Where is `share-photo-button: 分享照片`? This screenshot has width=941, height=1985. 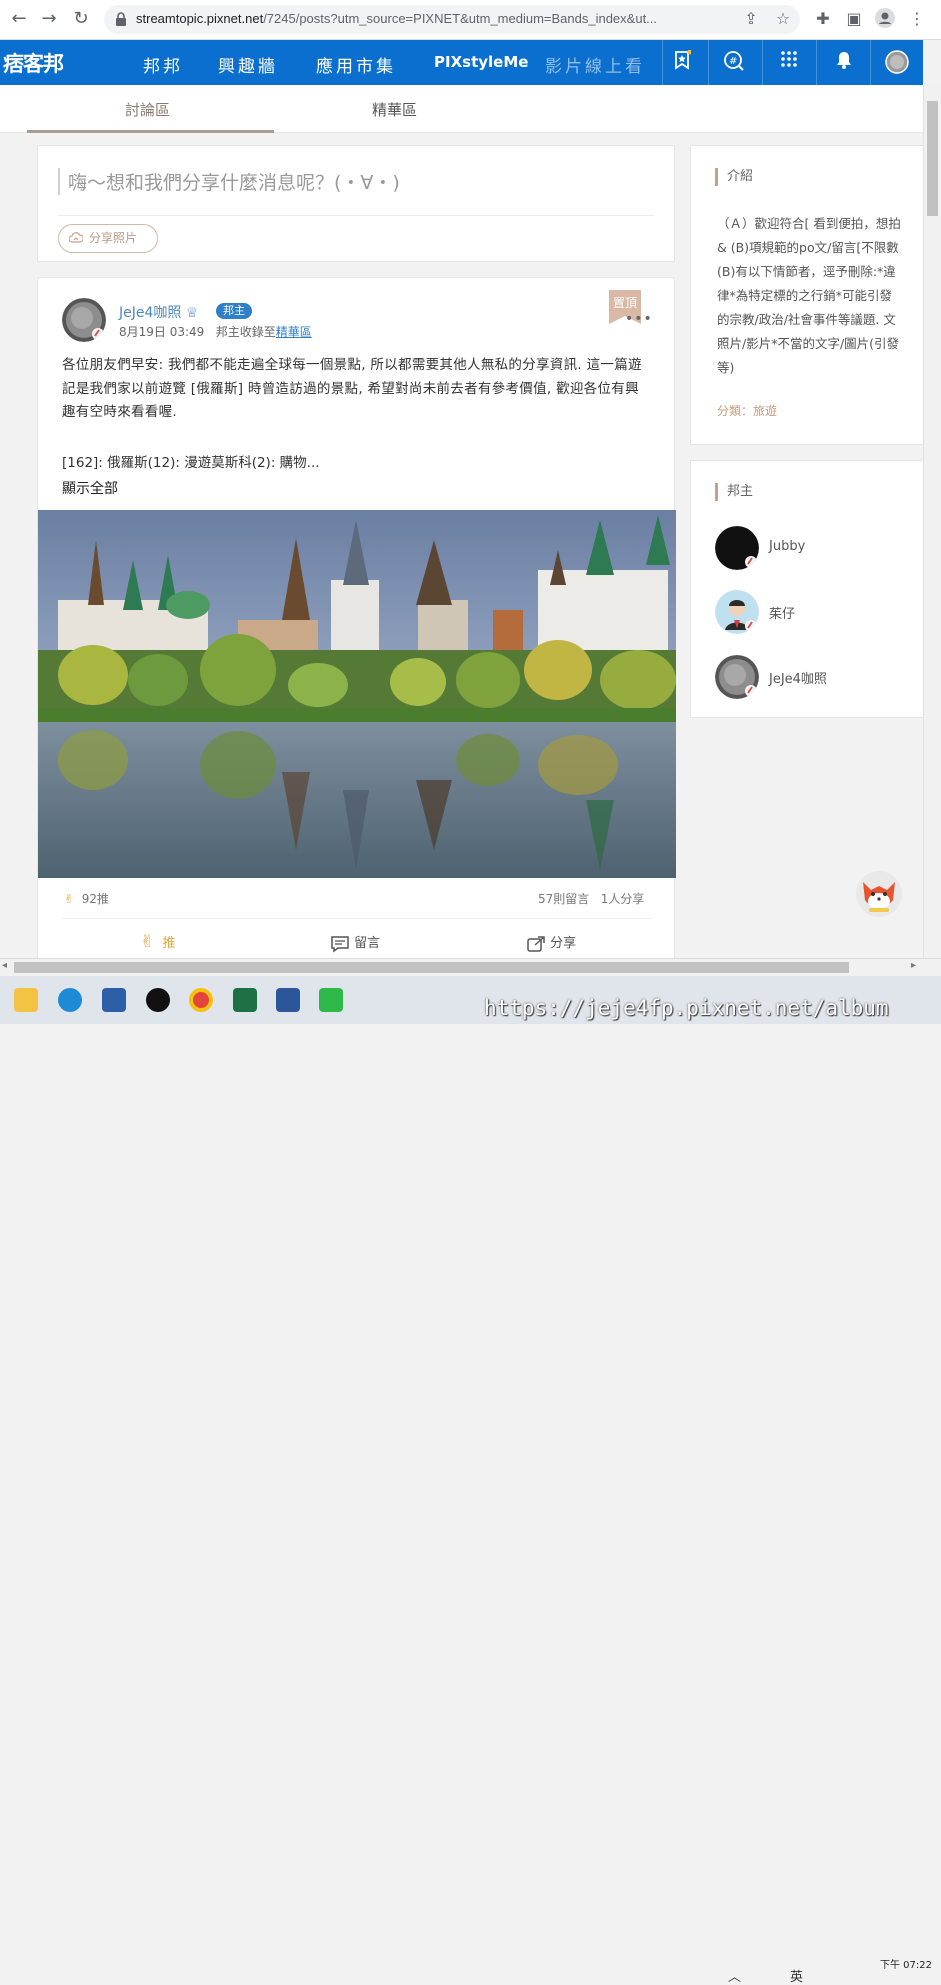 share-photo-button: 分享照片 is located at coordinates (108, 238).